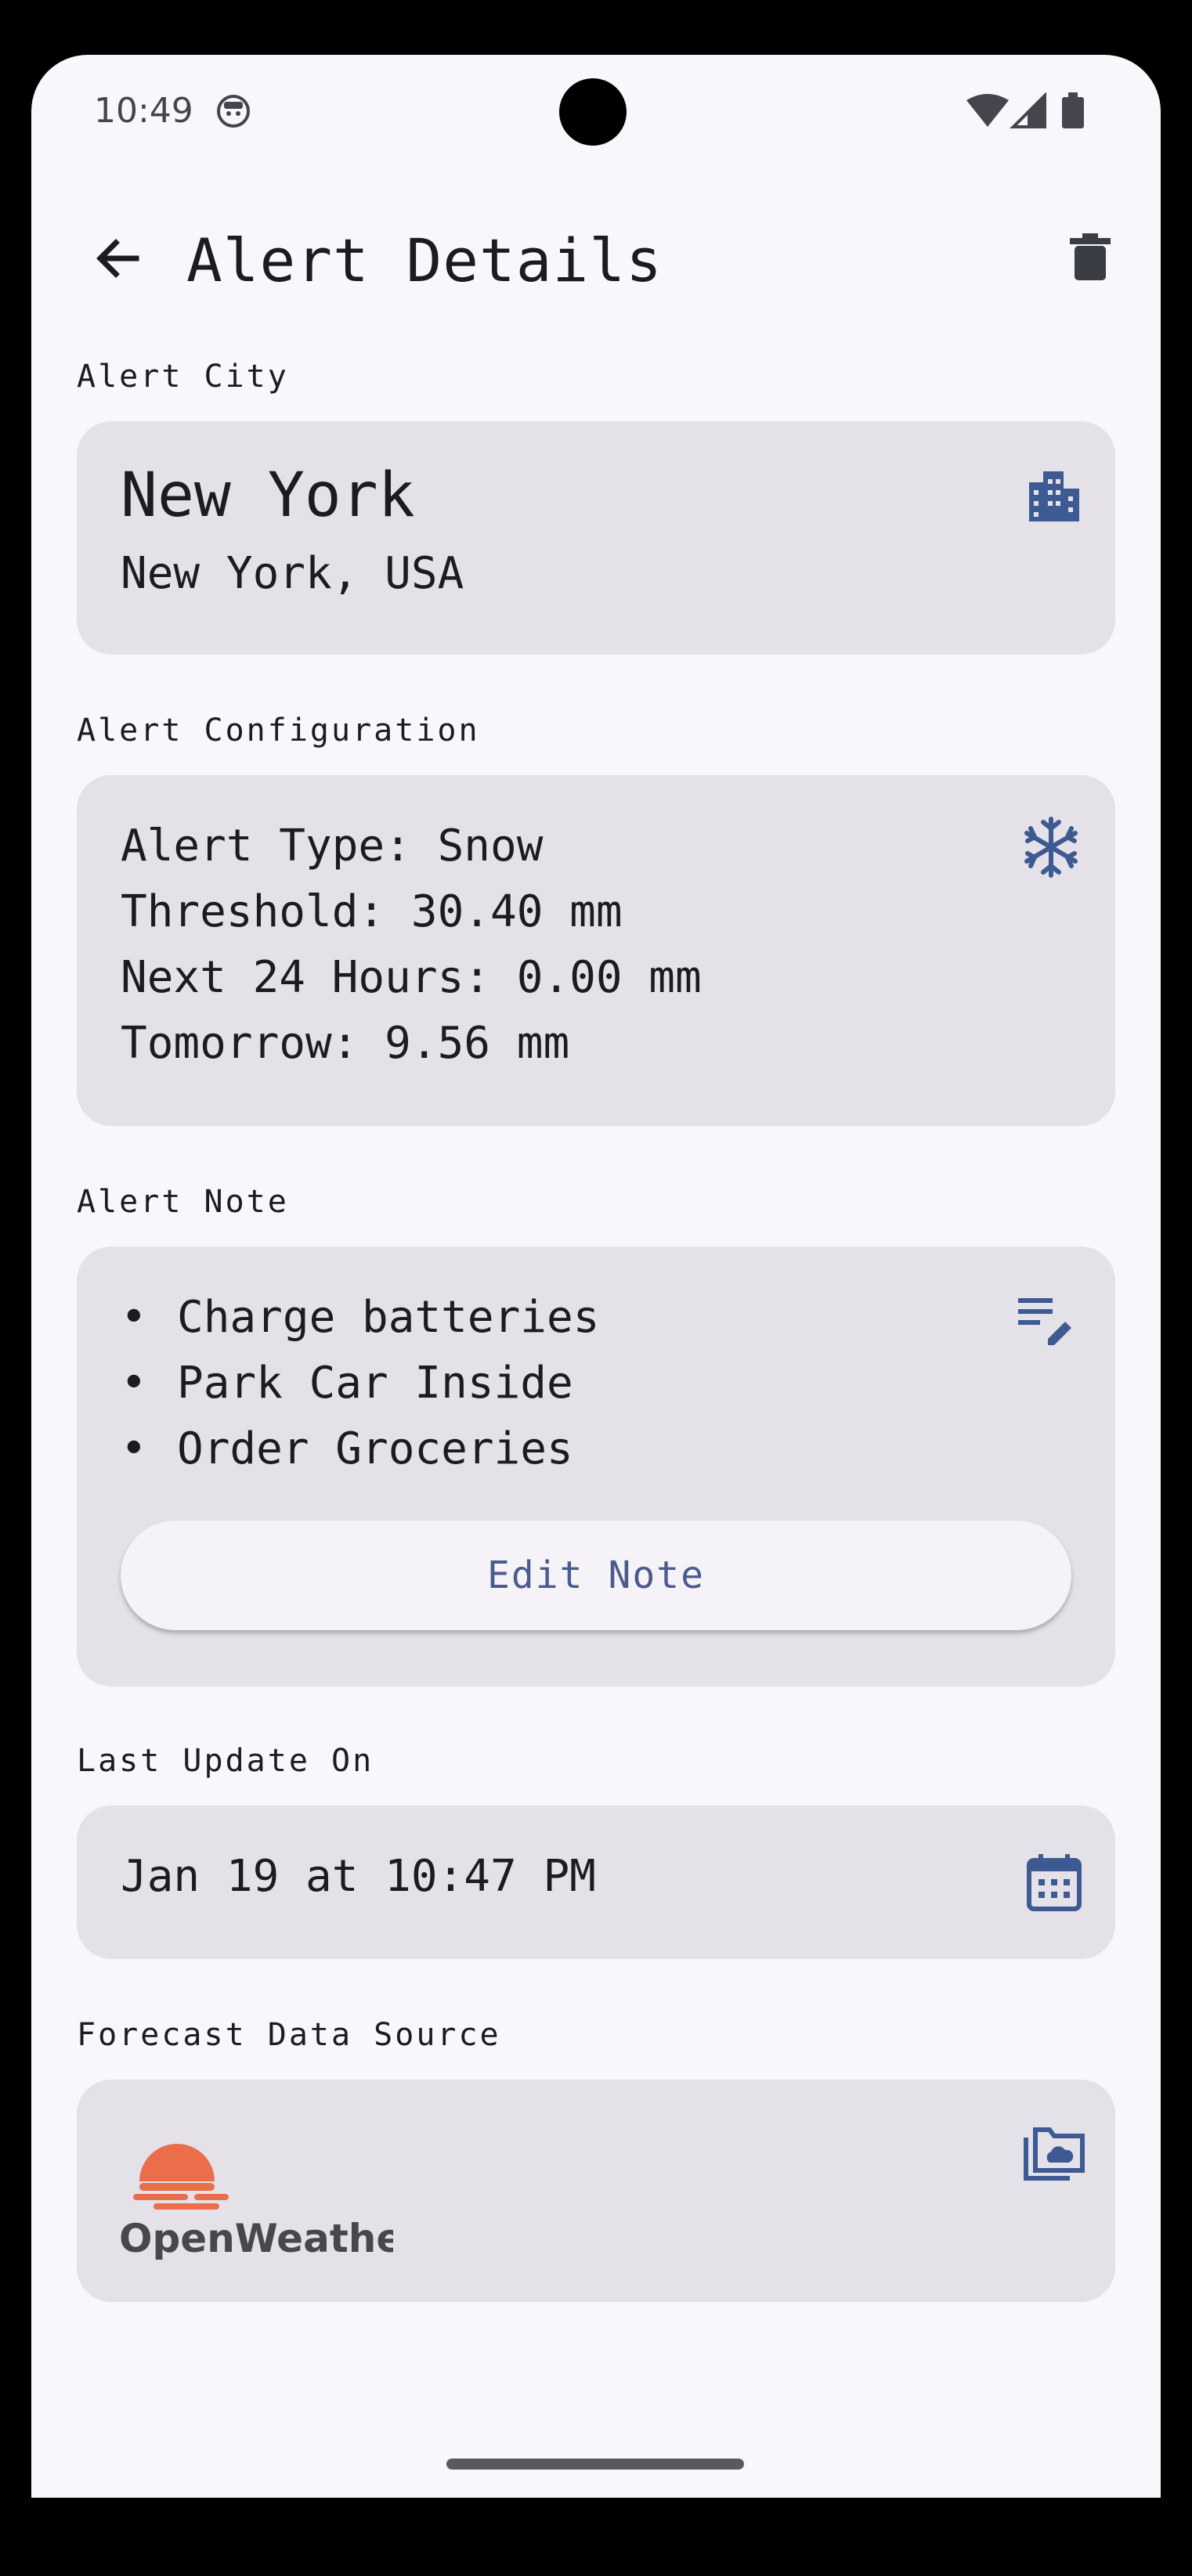 The height and width of the screenshot is (2576, 1192). Describe the element at coordinates (593, 112) in the screenshot. I see `camera-cutout` at that location.